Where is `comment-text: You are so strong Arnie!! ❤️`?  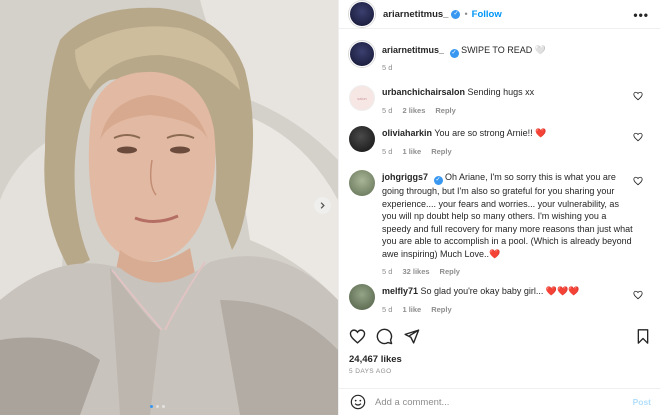
comment-text: You are so strong Arnie!! ❤️ is located at coordinates (490, 133).